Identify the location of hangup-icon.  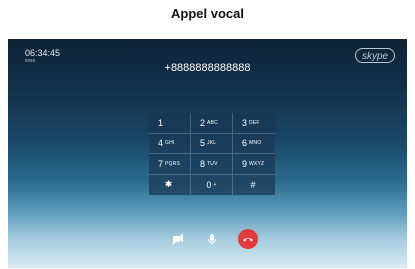
(248, 240).